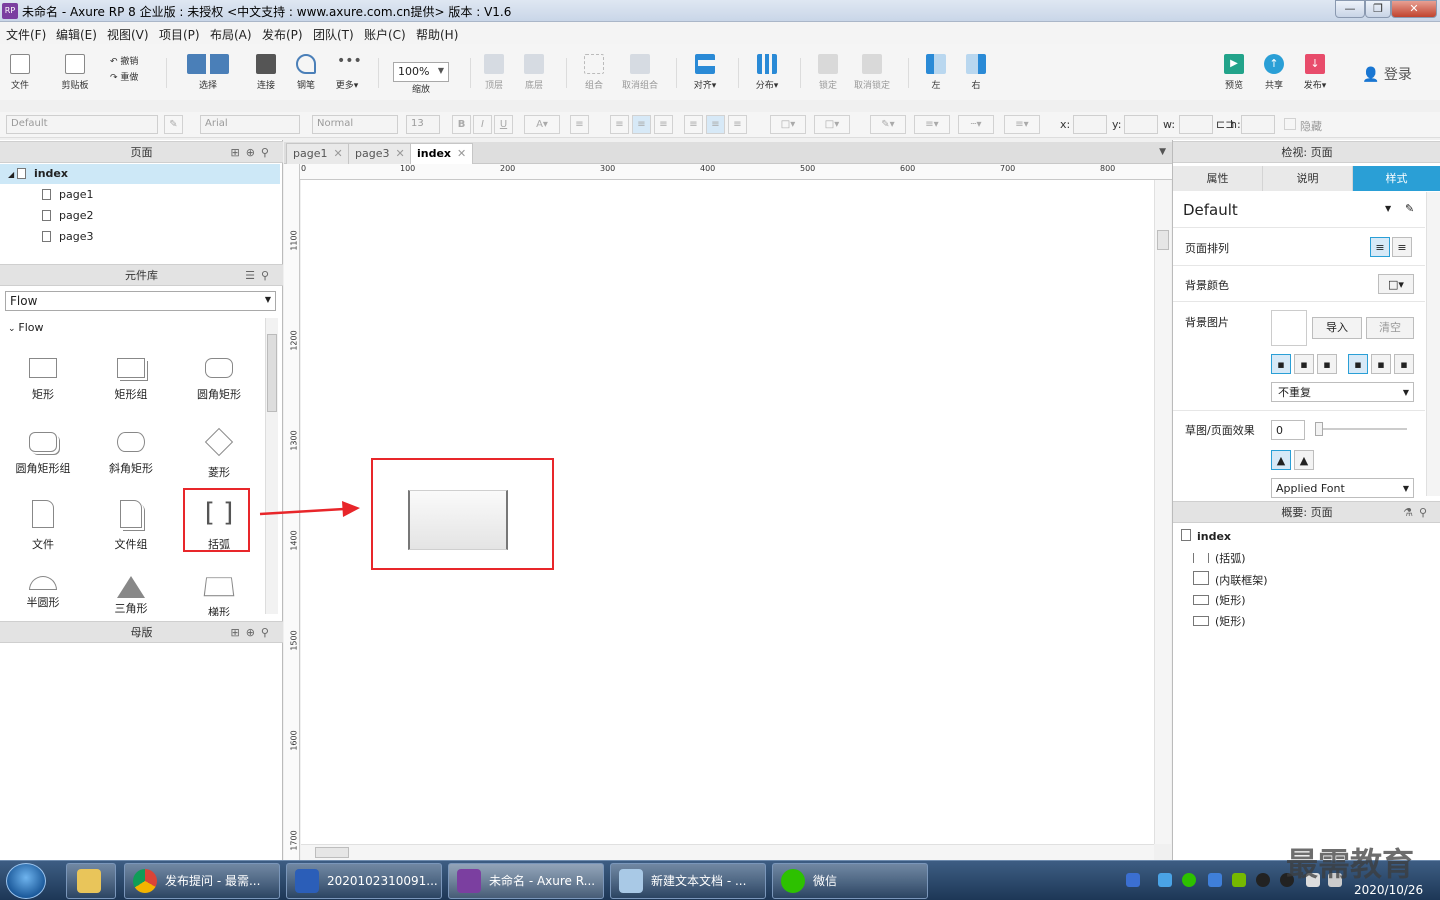  I want to click on inspector-scrollbar, so click(1433, 344).